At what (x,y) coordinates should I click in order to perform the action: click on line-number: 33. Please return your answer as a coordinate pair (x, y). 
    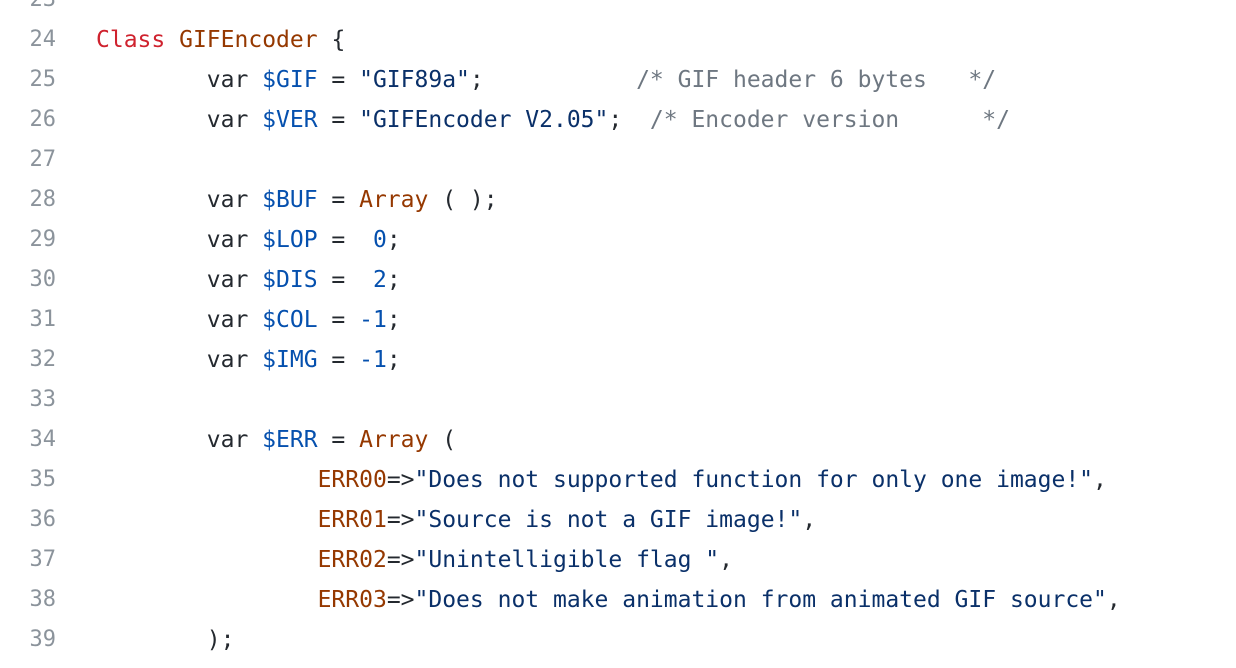
    Looking at the image, I should click on (28, 400).